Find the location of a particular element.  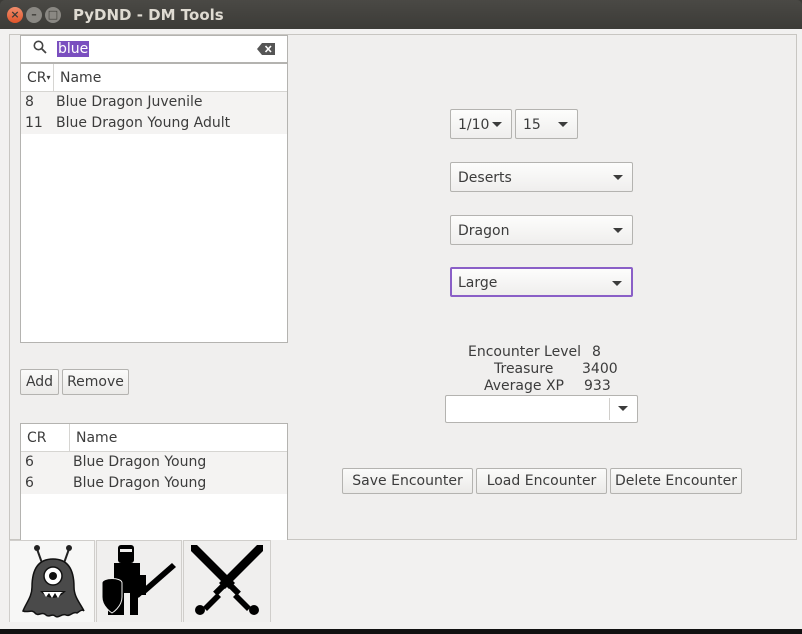

encounter-table-header: CR Name is located at coordinates (154, 438).